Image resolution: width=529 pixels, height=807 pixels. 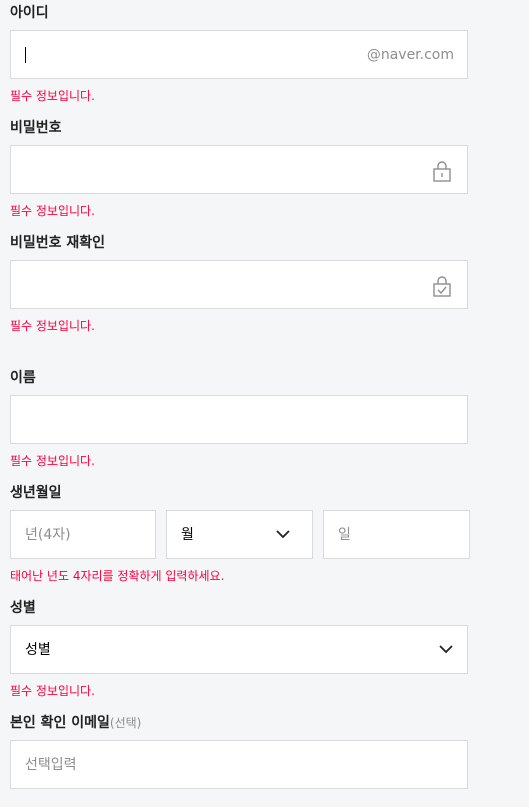 What do you see at coordinates (52, 461) in the screenshot?
I see `name-error-message: 필수 정보입니다.` at bounding box center [52, 461].